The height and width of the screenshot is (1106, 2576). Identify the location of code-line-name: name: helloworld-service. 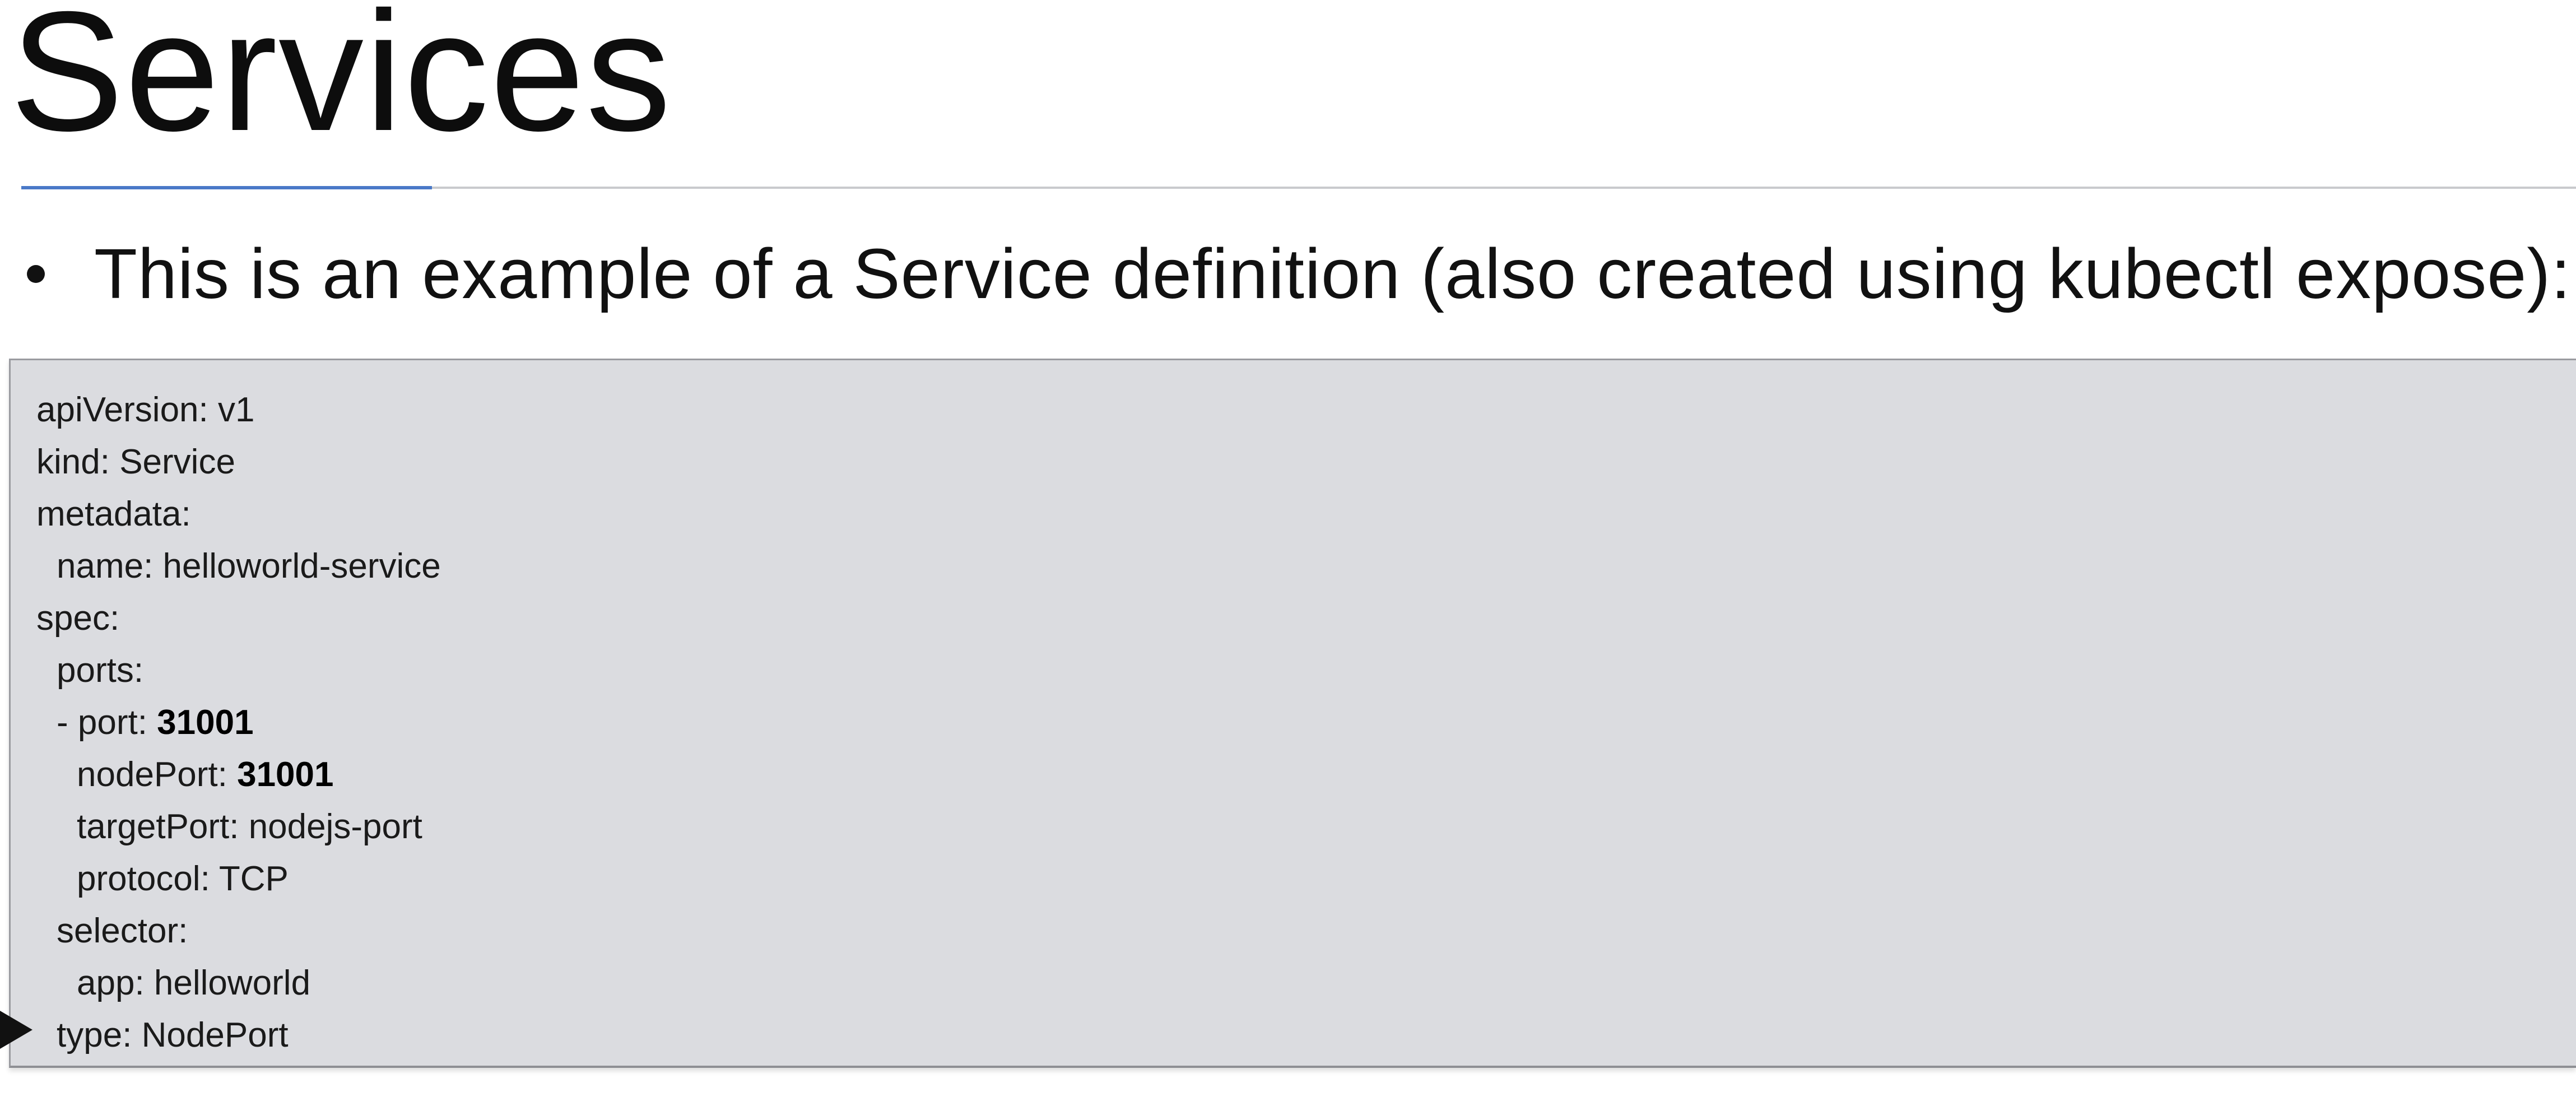
(239, 566).